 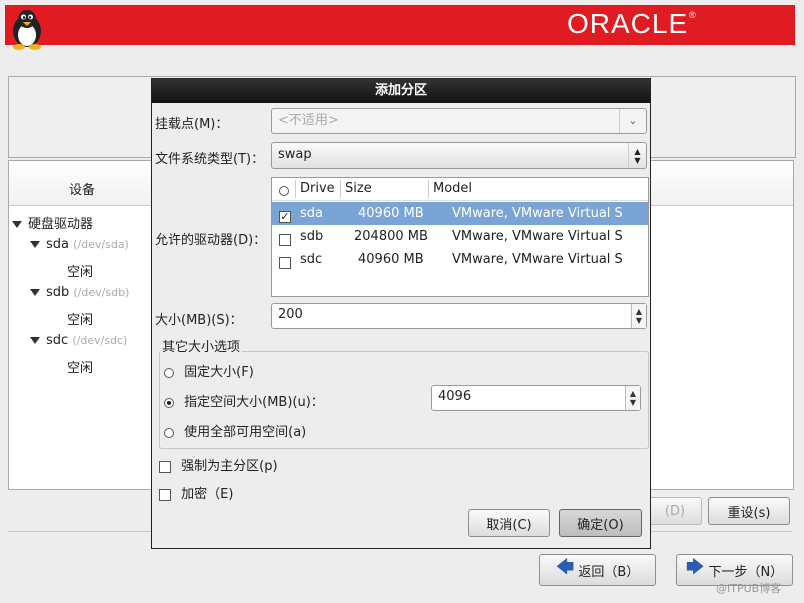 I want to click on col-drive: Drive, so click(x=317, y=188).